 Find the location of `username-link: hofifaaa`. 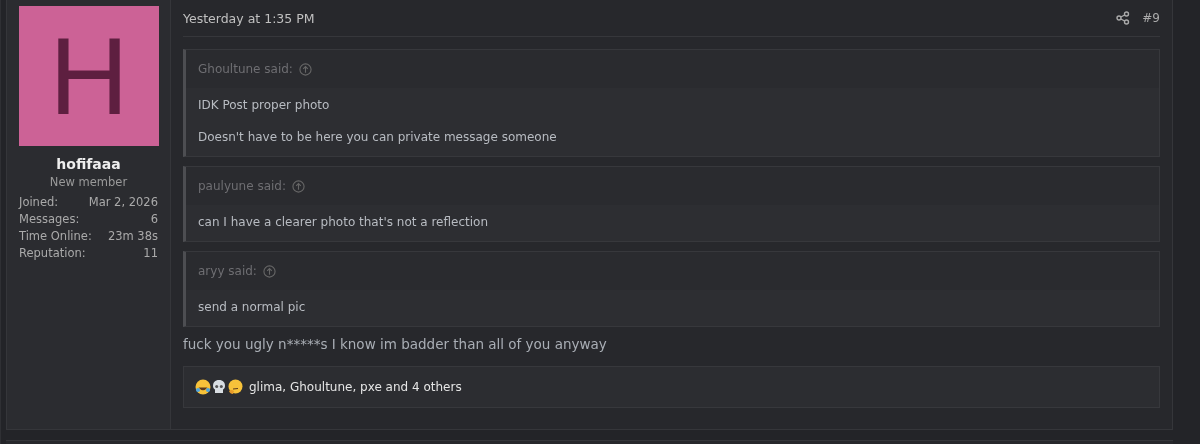

username-link: hofifaaa is located at coordinates (88, 164).